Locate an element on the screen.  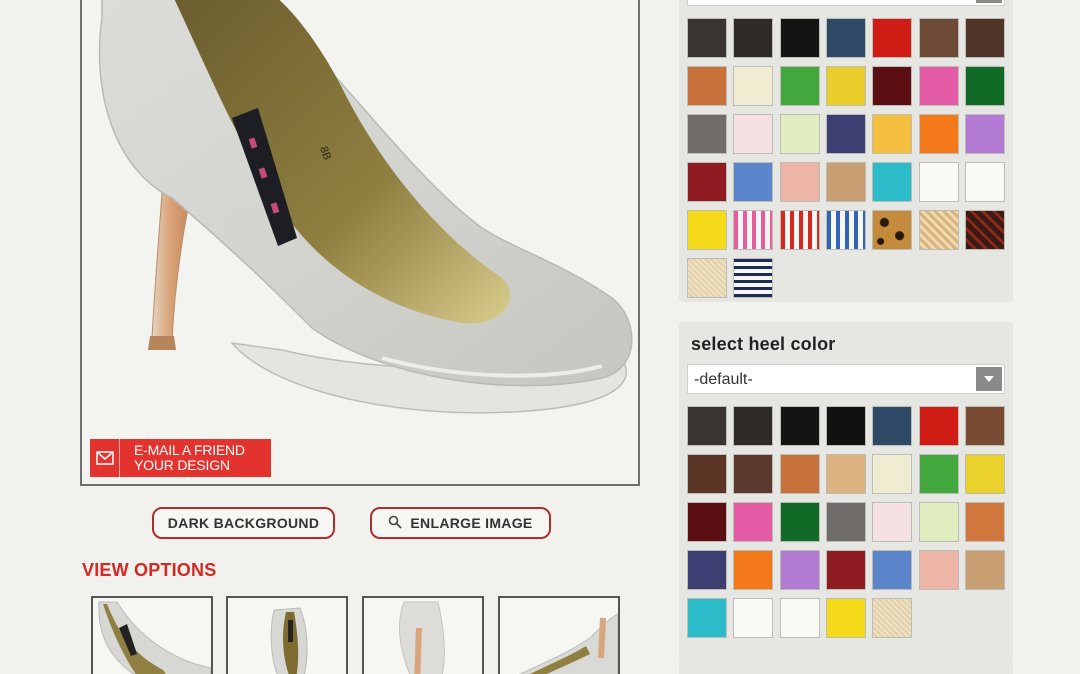
magnifier-icon is located at coordinates (395, 523).